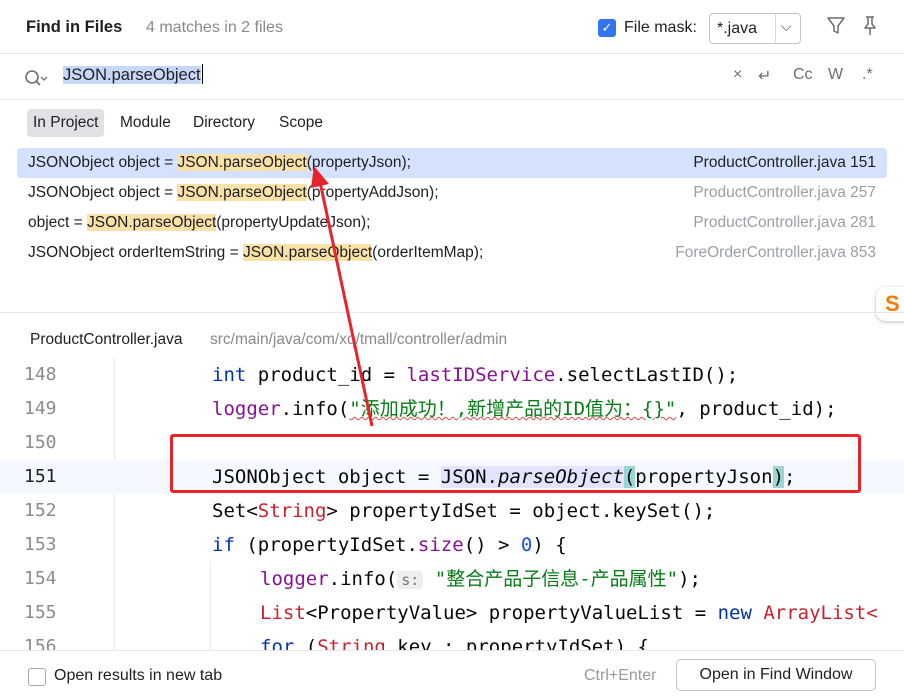 The height and width of the screenshot is (700, 904). Describe the element at coordinates (836, 26) in the screenshot. I see `filter-icon` at that location.